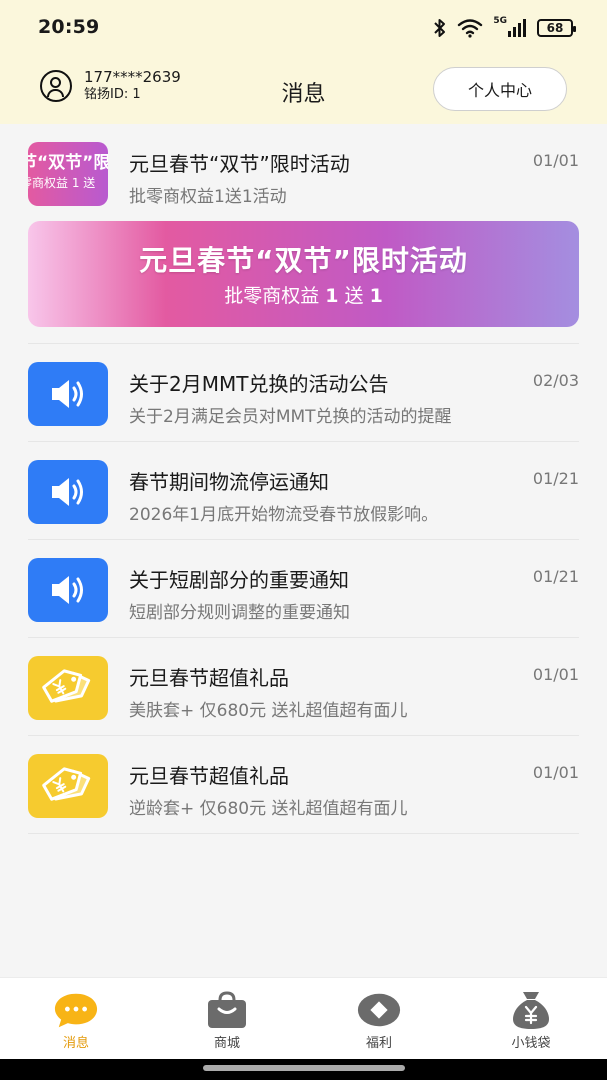  I want to click on message-item: 元旦春节超值礼品 逆龄套+ 仅680元 送礼超值超有面儿 01/01, so click(303, 785).